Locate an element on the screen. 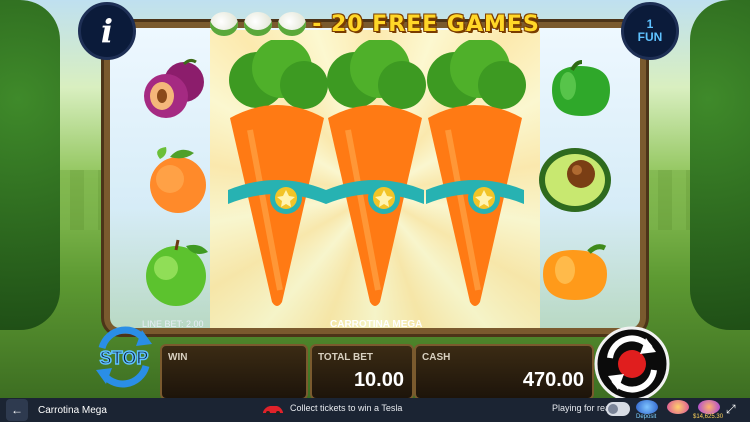 The image size is (750, 422). right-hedge is located at coordinates (720, 165).